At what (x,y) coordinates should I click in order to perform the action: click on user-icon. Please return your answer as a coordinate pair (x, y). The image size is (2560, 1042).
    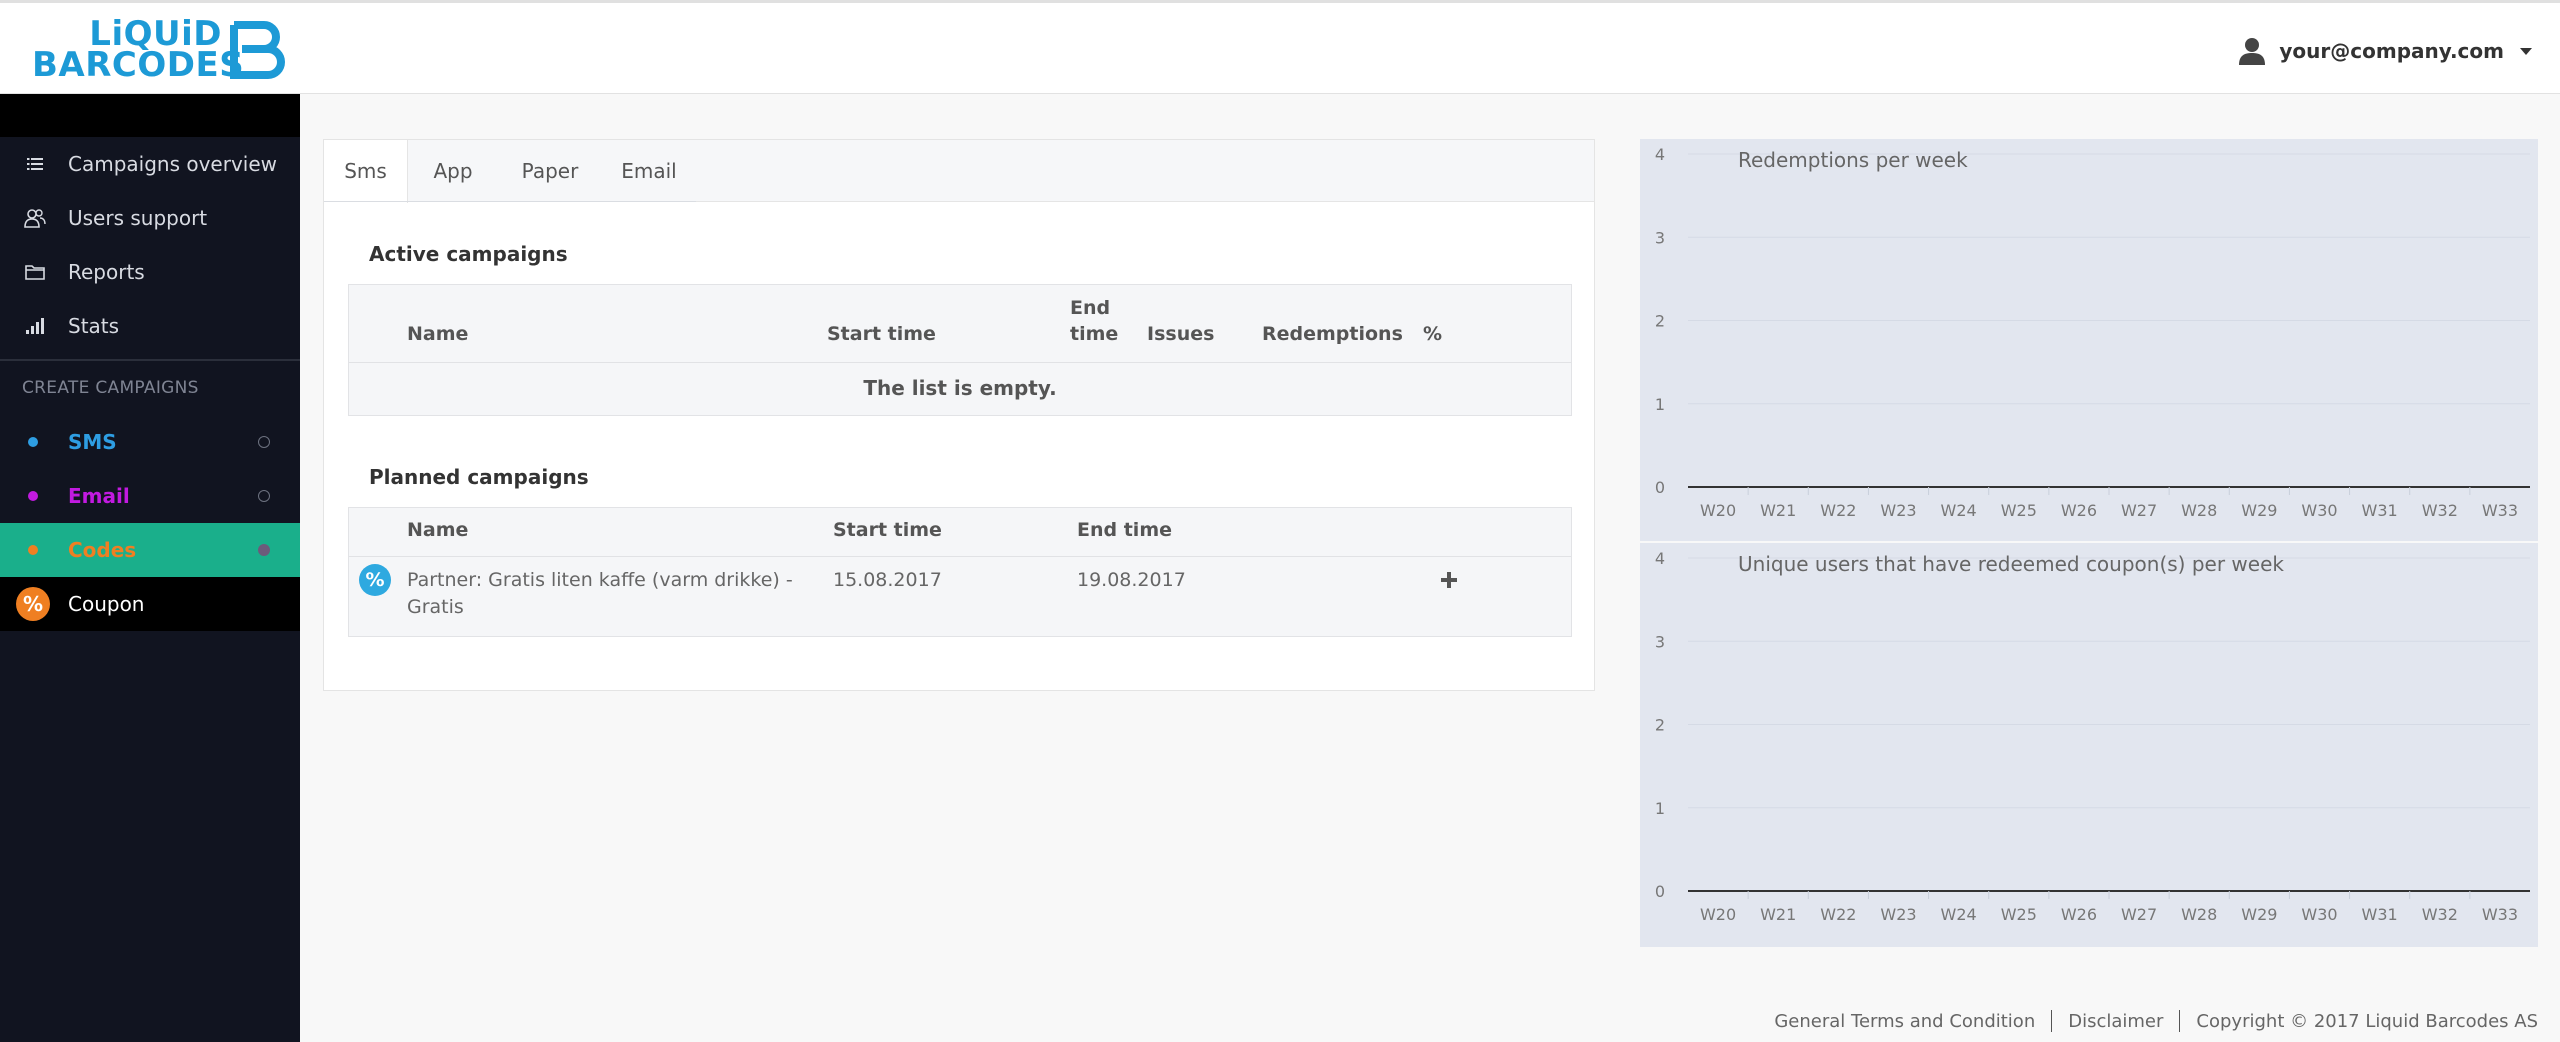
    Looking at the image, I should click on (2252, 51).